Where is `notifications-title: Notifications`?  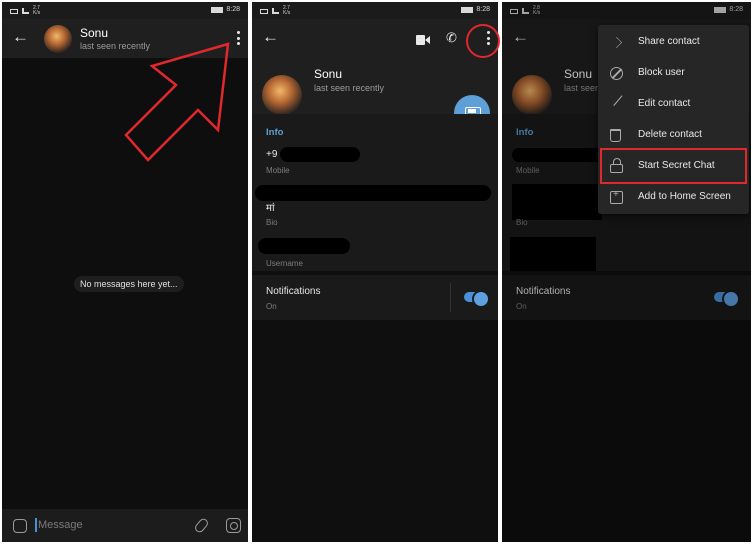 notifications-title: Notifications is located at coordinates (293, 291).